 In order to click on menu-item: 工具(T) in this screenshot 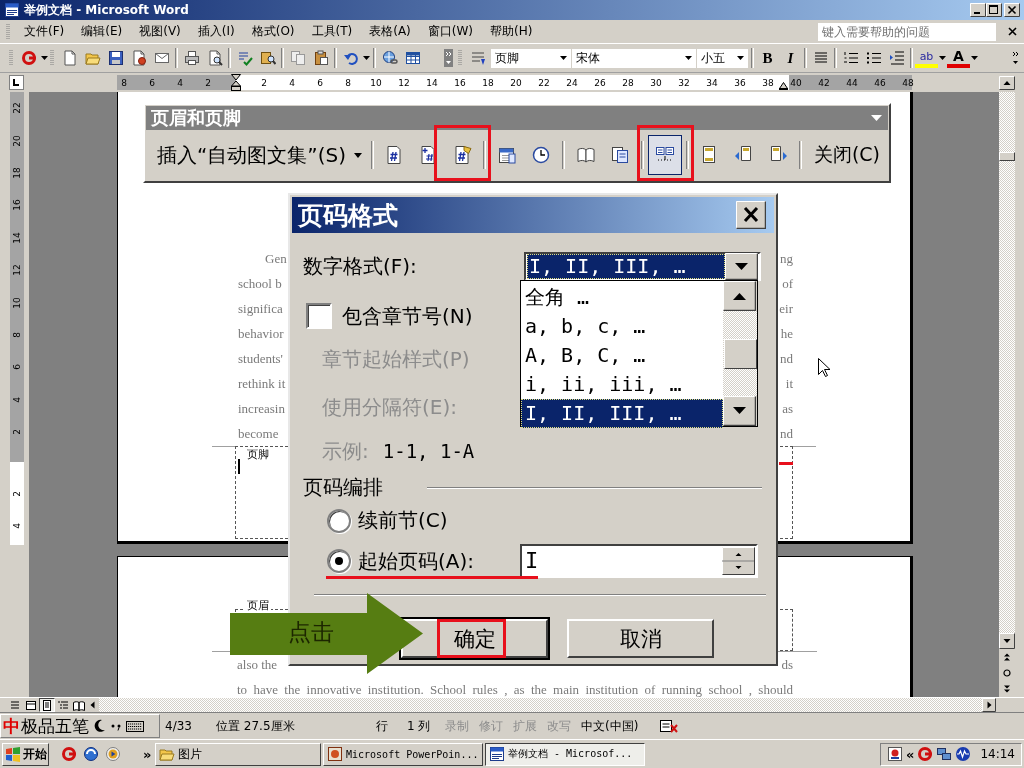, I will do `click(332, 31)`.